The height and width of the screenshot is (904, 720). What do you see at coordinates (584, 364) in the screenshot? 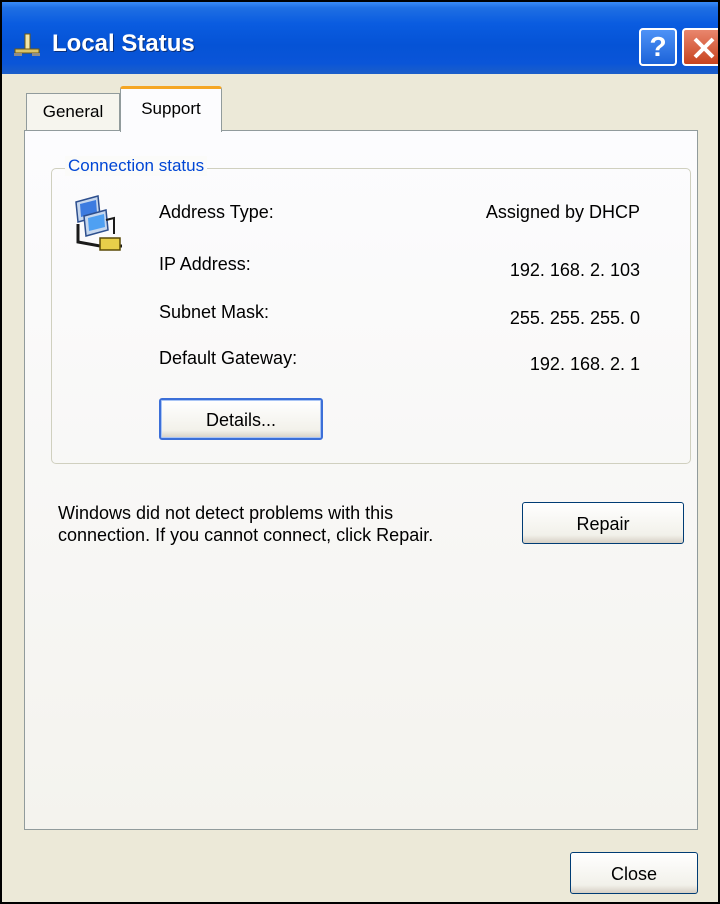
I see `default-gateway-value: 192. 168. 2. 1` at bounding box center [584, 364].